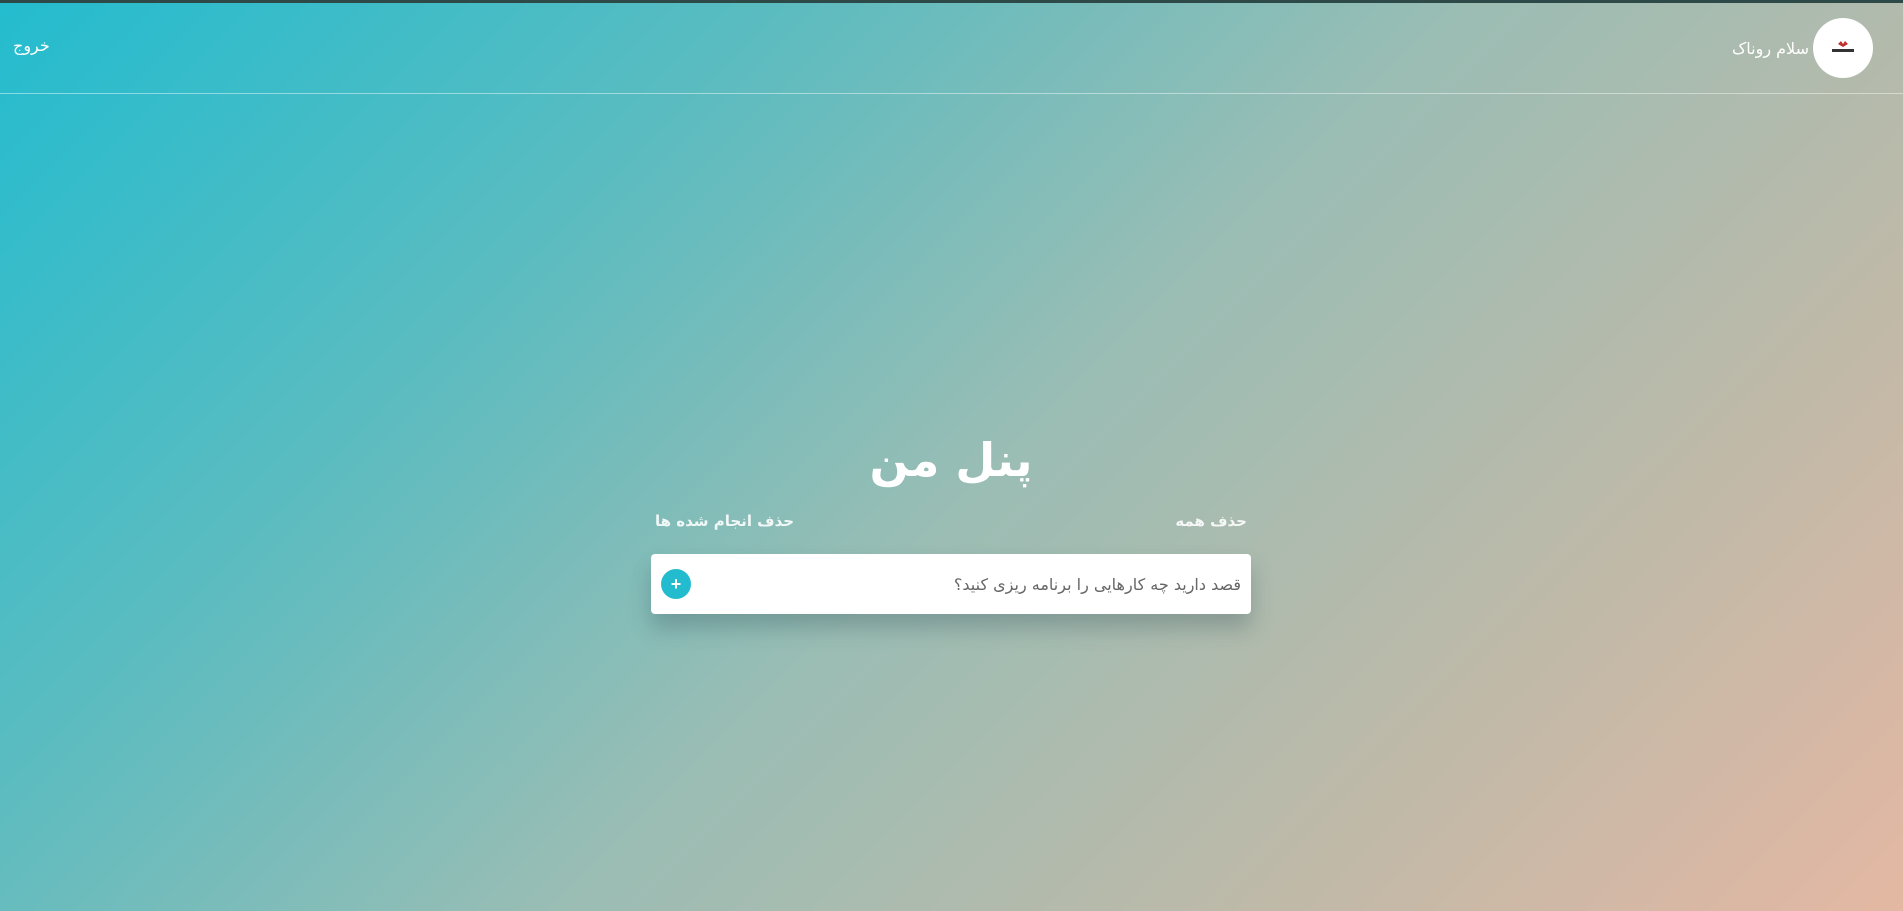 The height and width of the screenshot is (911, 1903). Describe the element at coordinates (31, 45) in the screenshot. I see `logout-link: خروج` at that location.